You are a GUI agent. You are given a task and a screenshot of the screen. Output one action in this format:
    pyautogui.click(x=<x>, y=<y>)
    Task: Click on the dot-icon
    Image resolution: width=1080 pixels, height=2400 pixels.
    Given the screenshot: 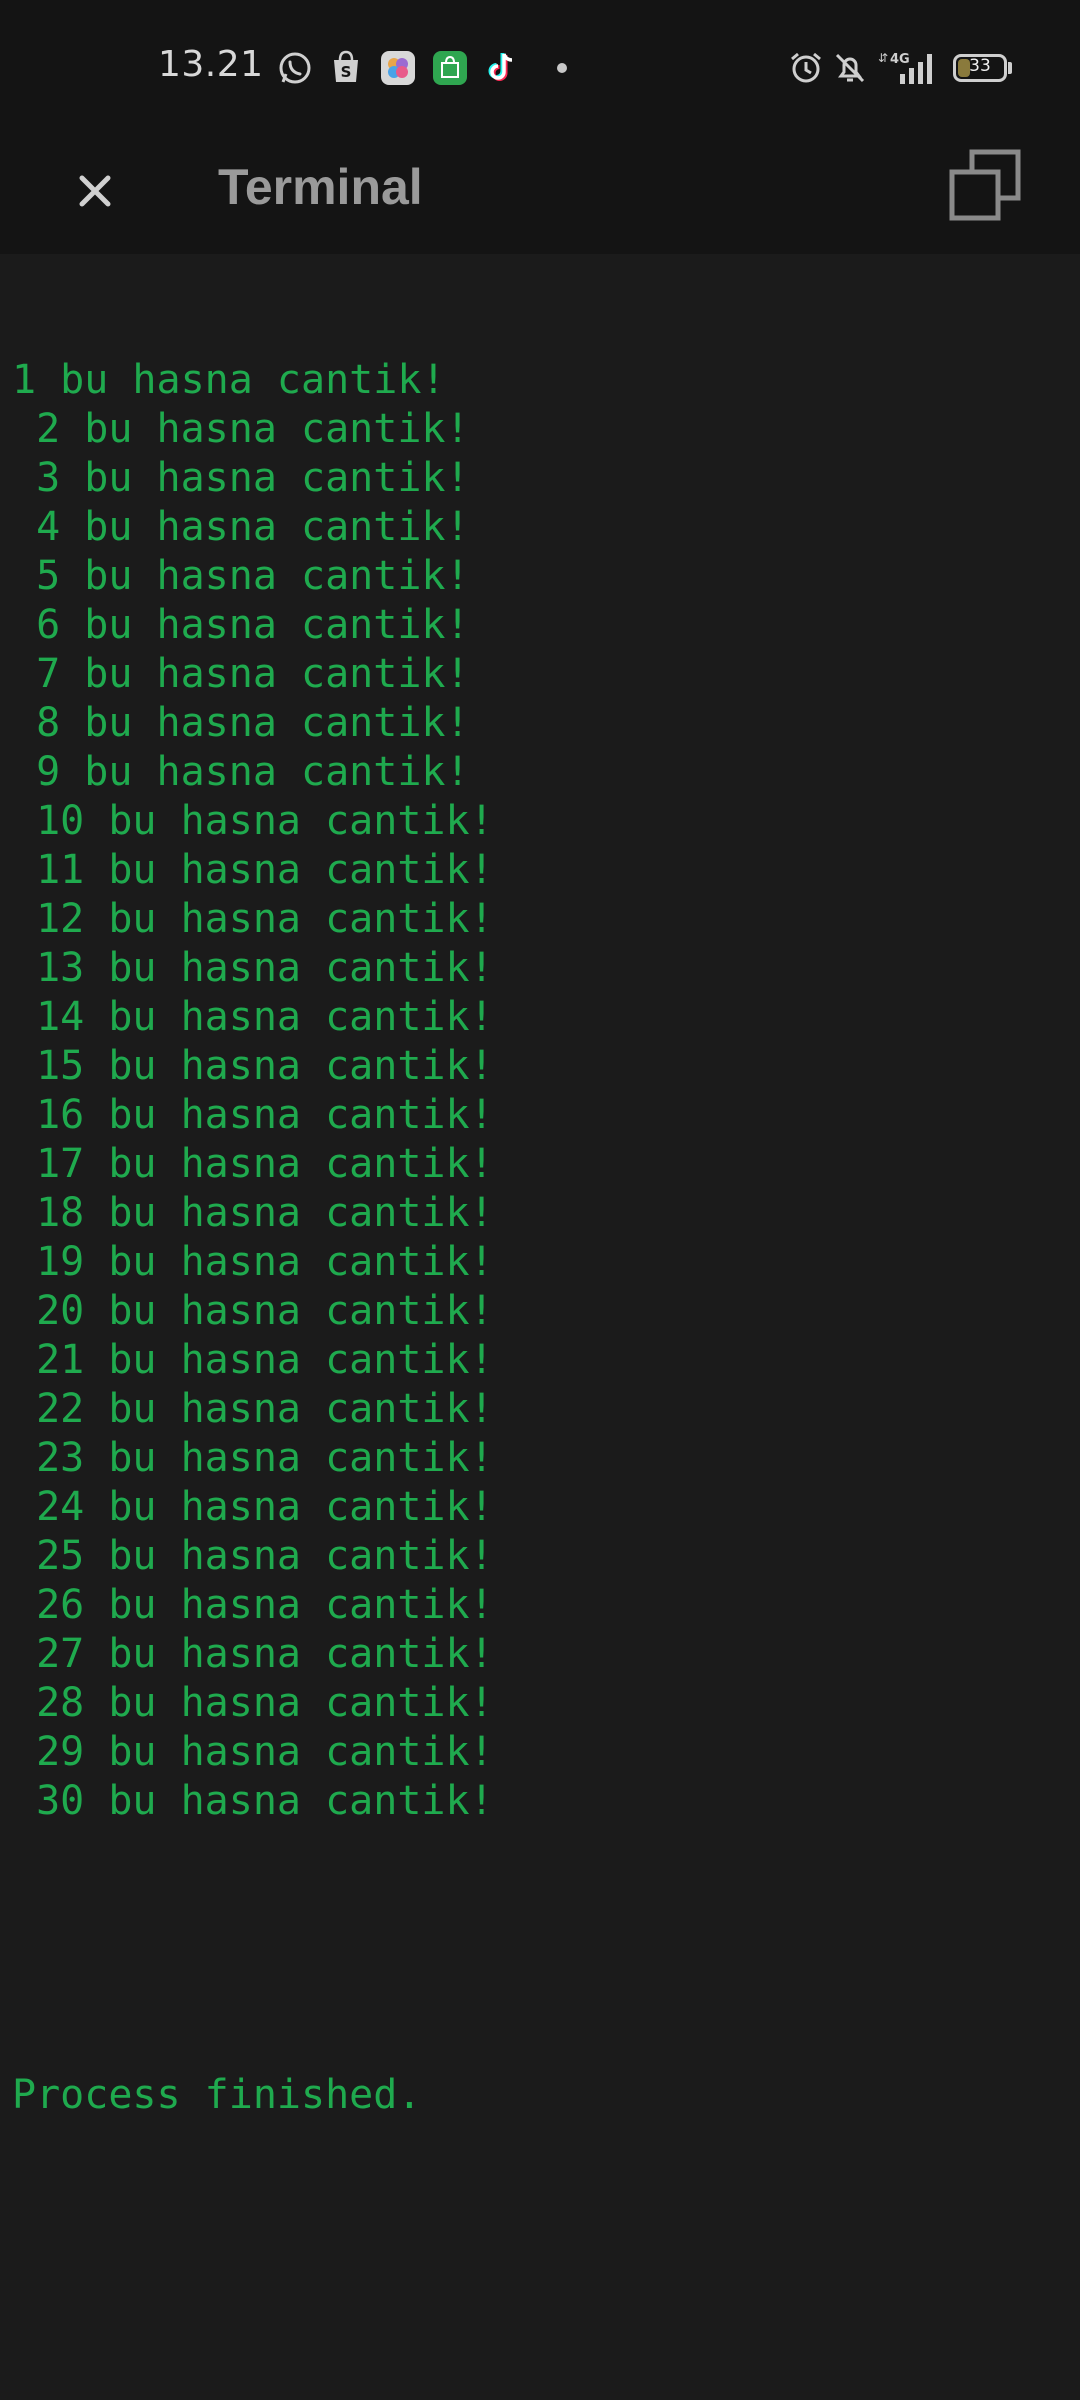 What is the action you would take?
    pyautogui.click(x=562, y=68)
    